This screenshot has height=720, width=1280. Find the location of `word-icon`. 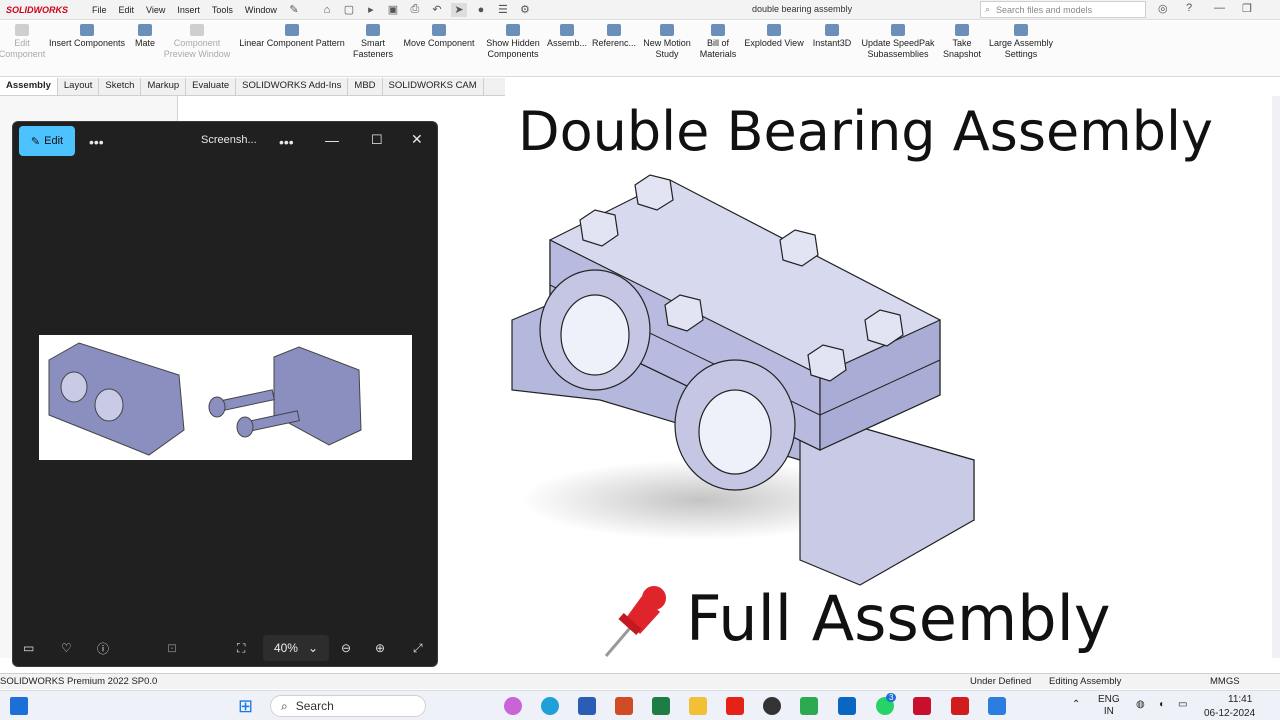

word-icon is located at coordinates (587, 706).